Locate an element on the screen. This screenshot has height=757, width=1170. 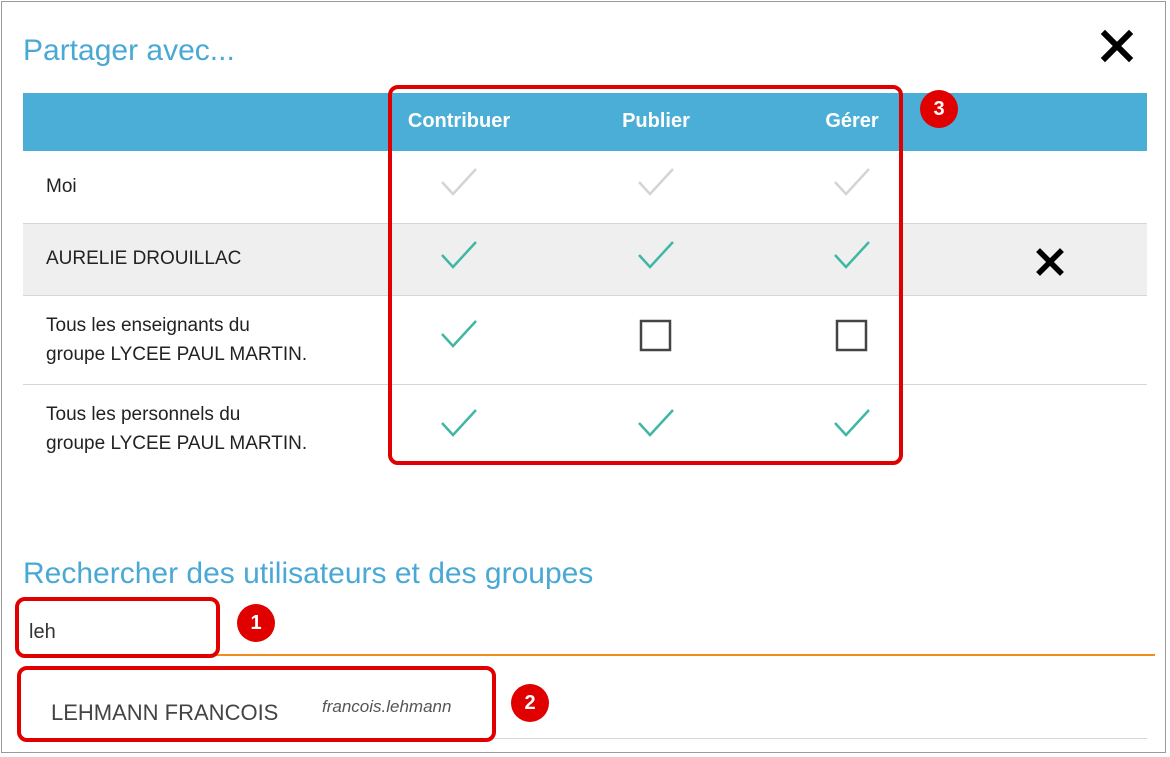
row-name-line1: Tous les personnels du is located at coordinates (143, 414).